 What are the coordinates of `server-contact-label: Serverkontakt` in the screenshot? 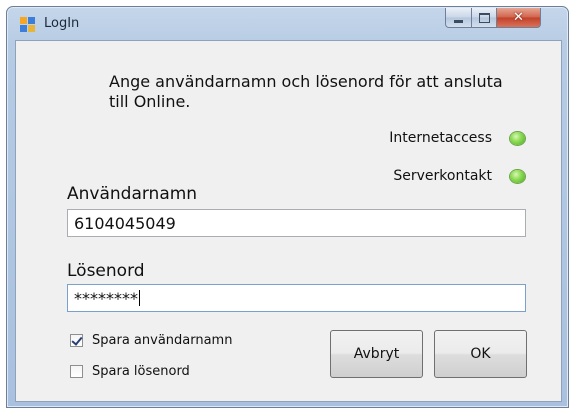 It's located at (442, 176).